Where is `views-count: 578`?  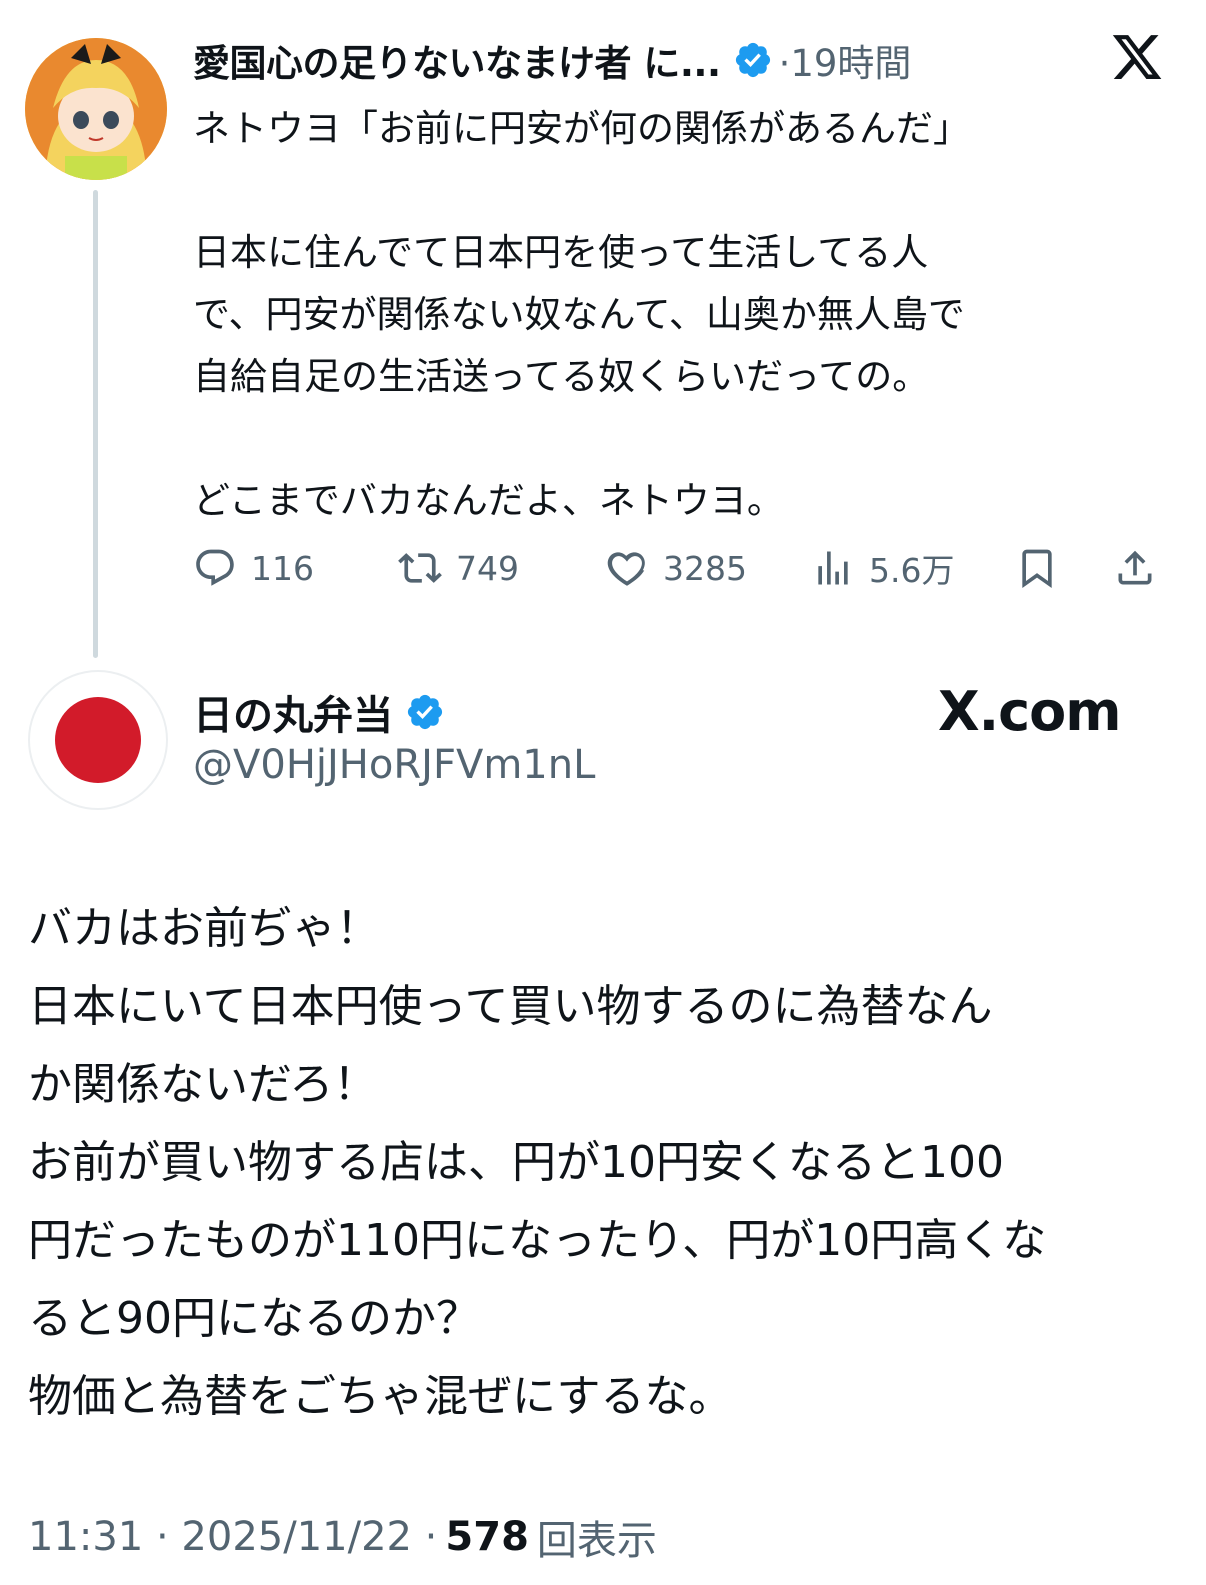
views-count: 578 is located at coordinates (487, 1537).